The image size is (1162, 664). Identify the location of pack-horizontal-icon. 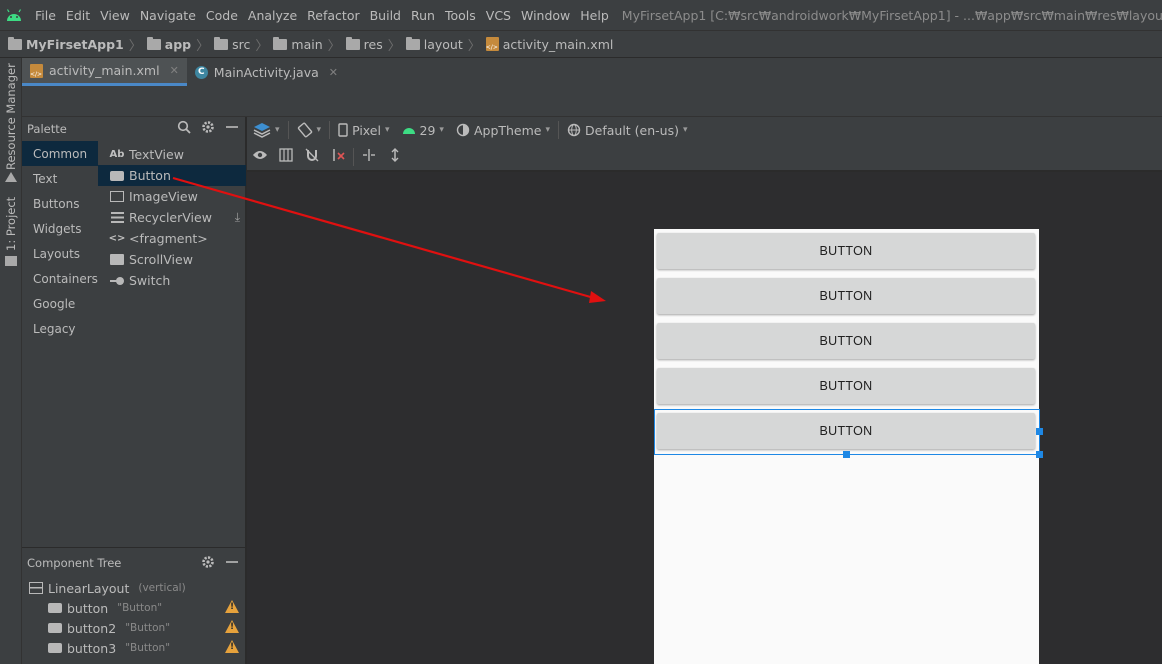
(369, 157).